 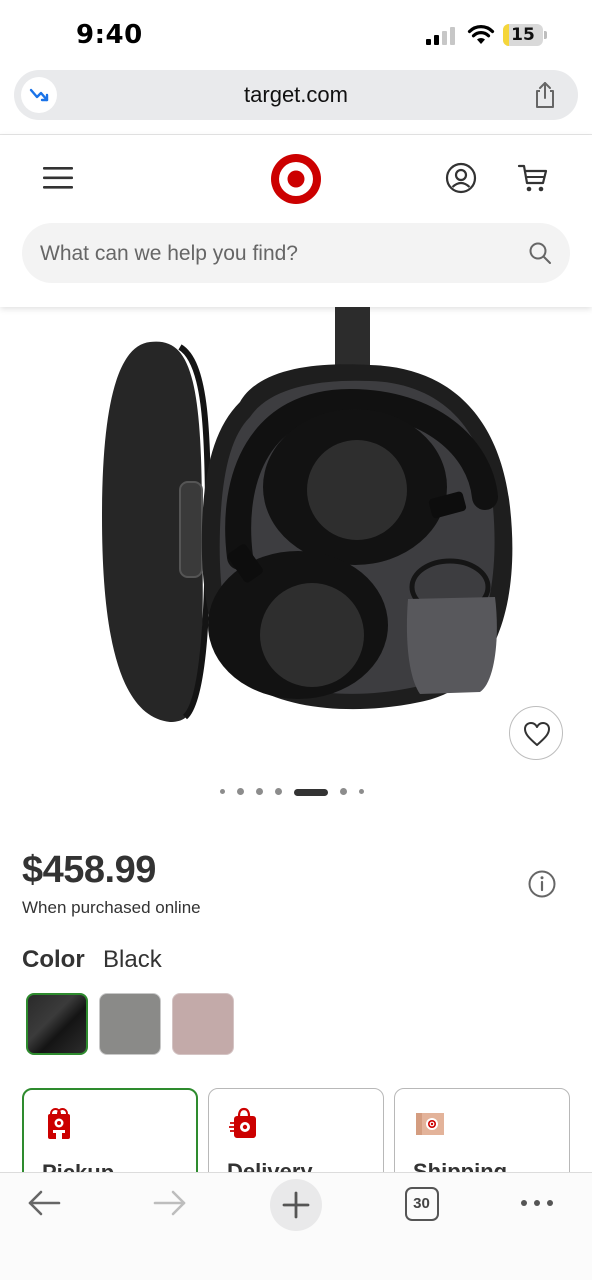 What do you see at coordinates (540, 253) in the screenshot?
I see `search-icon` at bounding box center [540, 253].